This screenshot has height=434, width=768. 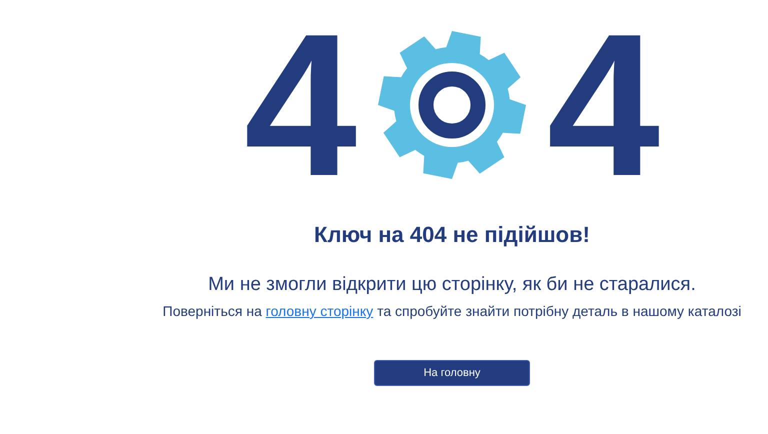 What do you see at coordinates (320, 311) in the screenshot?
I see `home-link: головну сторінку` at bounding box center [320, 311].